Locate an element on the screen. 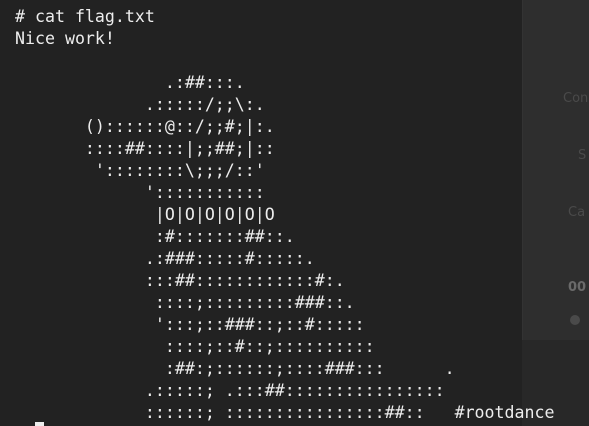  terminal-cursor is located at coordinates (39, 424).